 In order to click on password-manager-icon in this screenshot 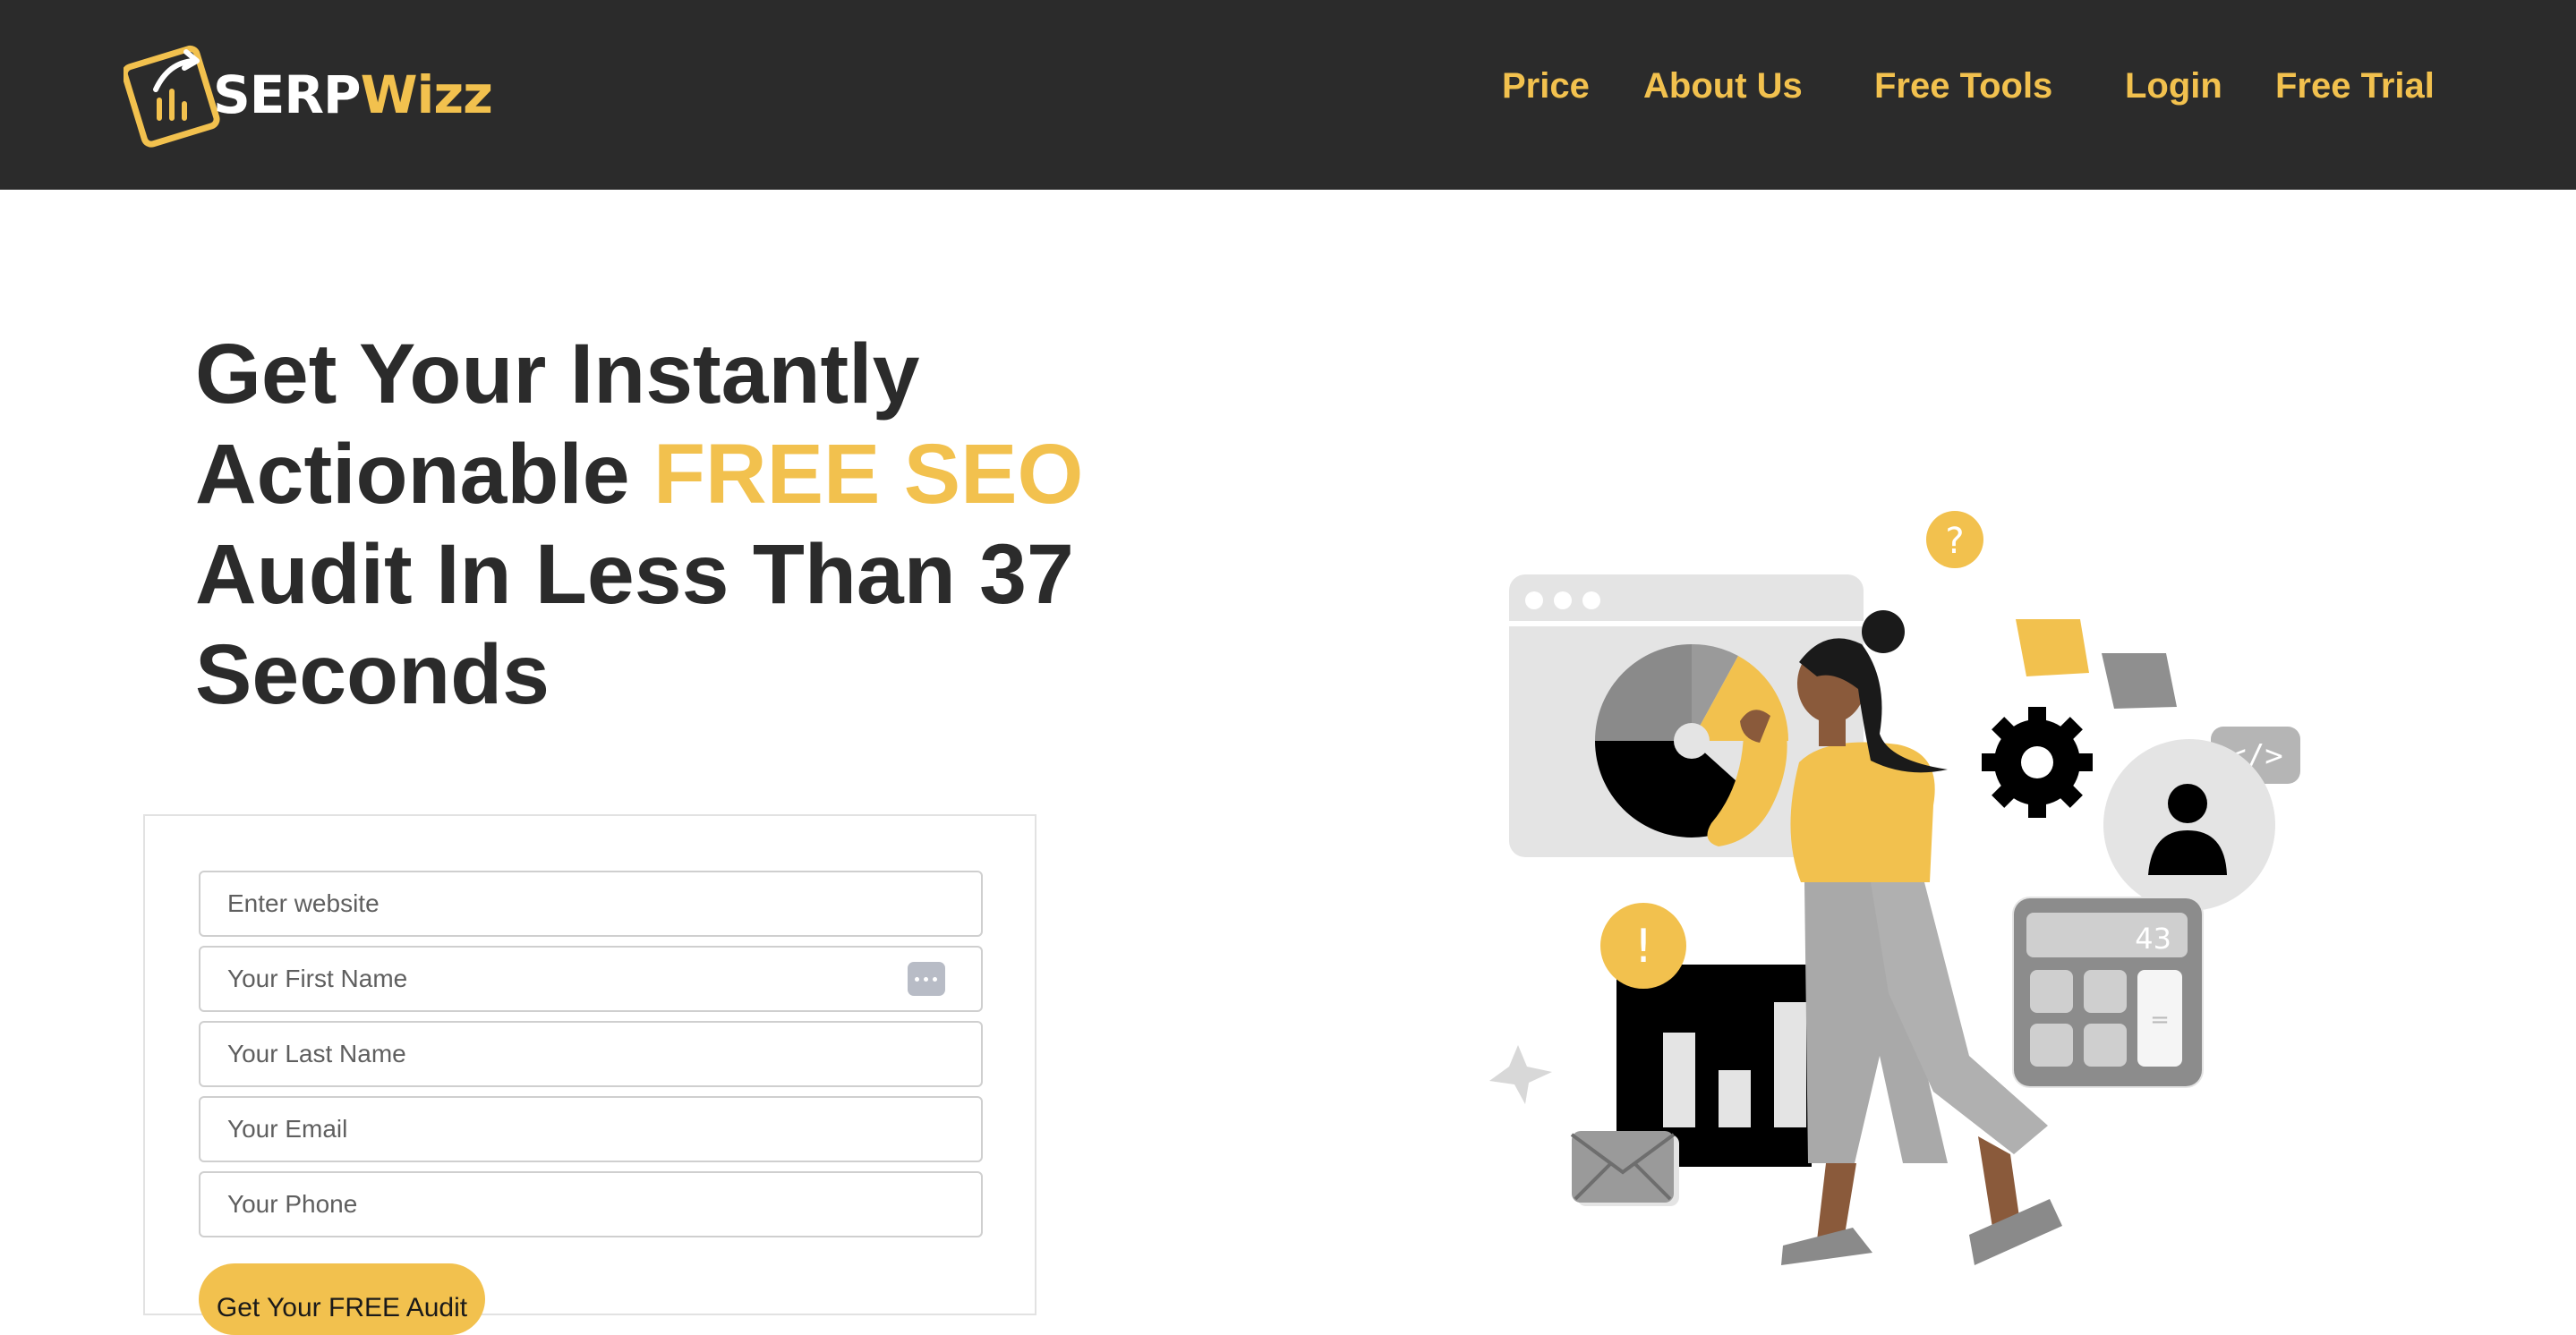, I will do `click(926, 979)`.